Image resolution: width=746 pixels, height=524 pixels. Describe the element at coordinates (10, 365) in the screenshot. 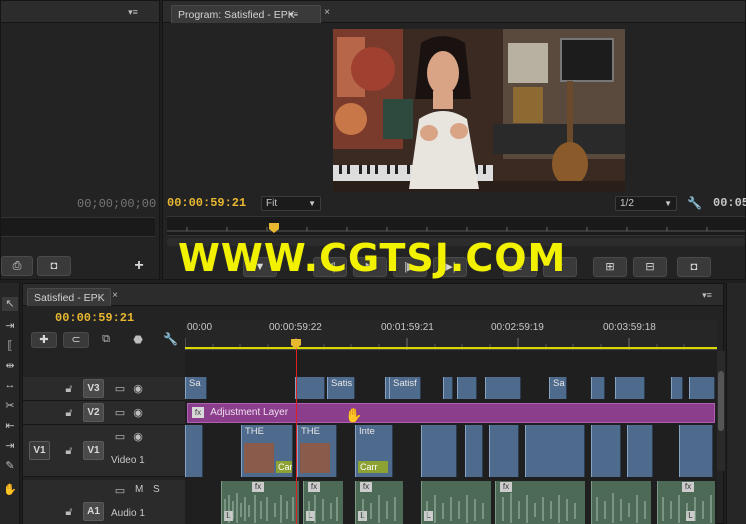

I see `rolling-edit-tool-icon: ⇹` at that location.